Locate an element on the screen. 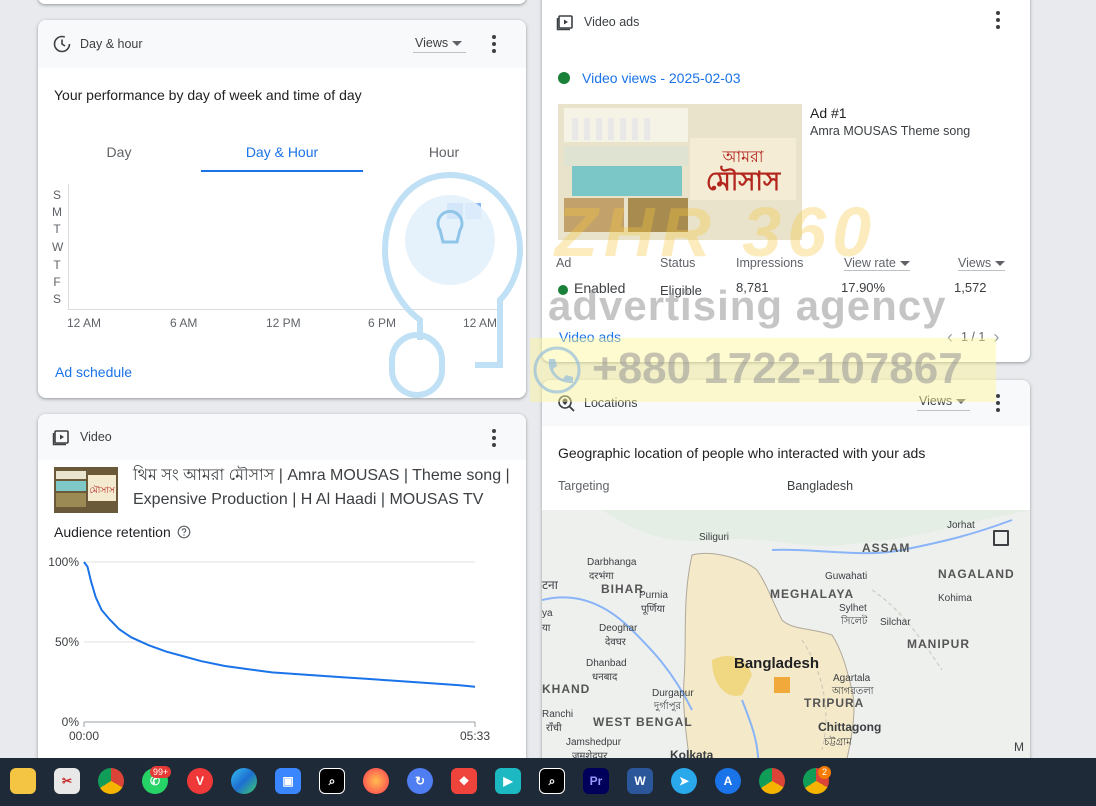 Image resolution: width=1096 pixels, height=806 pixels. video-views-link: Video views - 2025-02-03 is located at coordinates (661, 78).